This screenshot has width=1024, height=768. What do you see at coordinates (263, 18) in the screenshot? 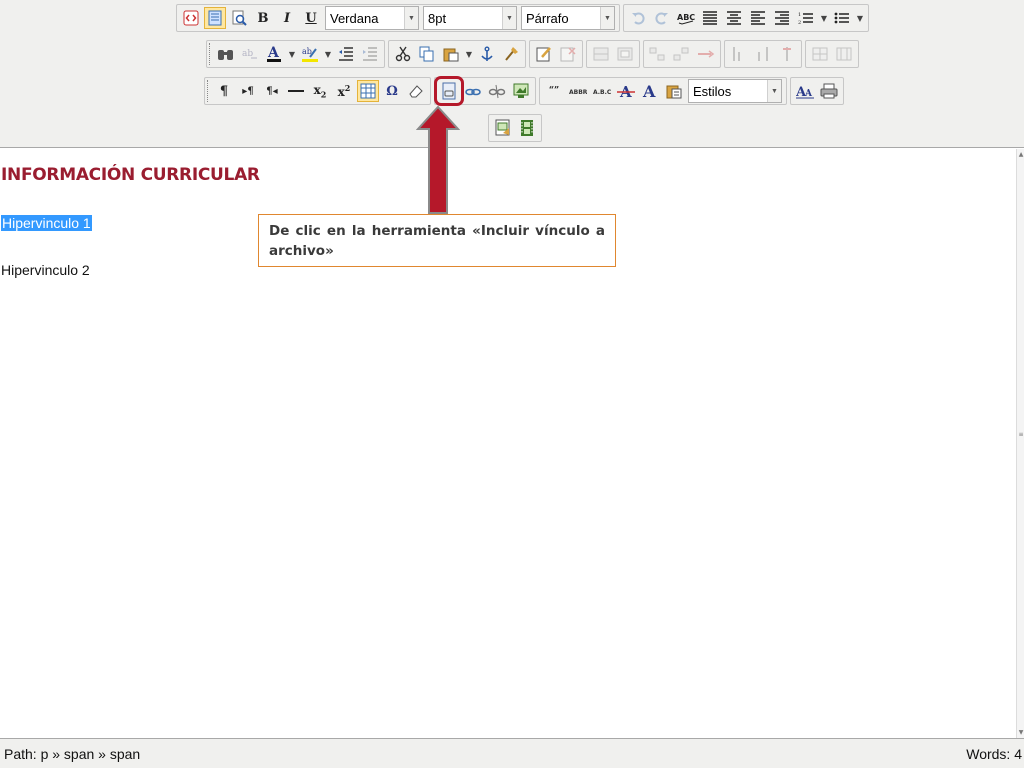
I see `bold-button: B` at bounding box center [263, 18].